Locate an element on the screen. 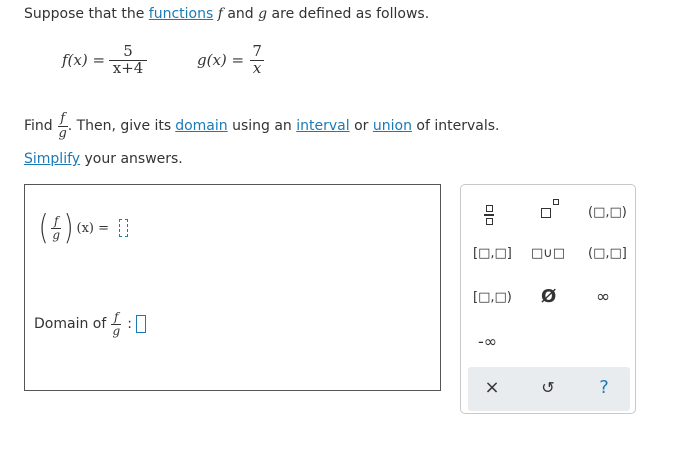 Image resolution: width=680 pixels, height=457 pixels. domain-row: Domain of f g : is located at coordinates (90, 324).